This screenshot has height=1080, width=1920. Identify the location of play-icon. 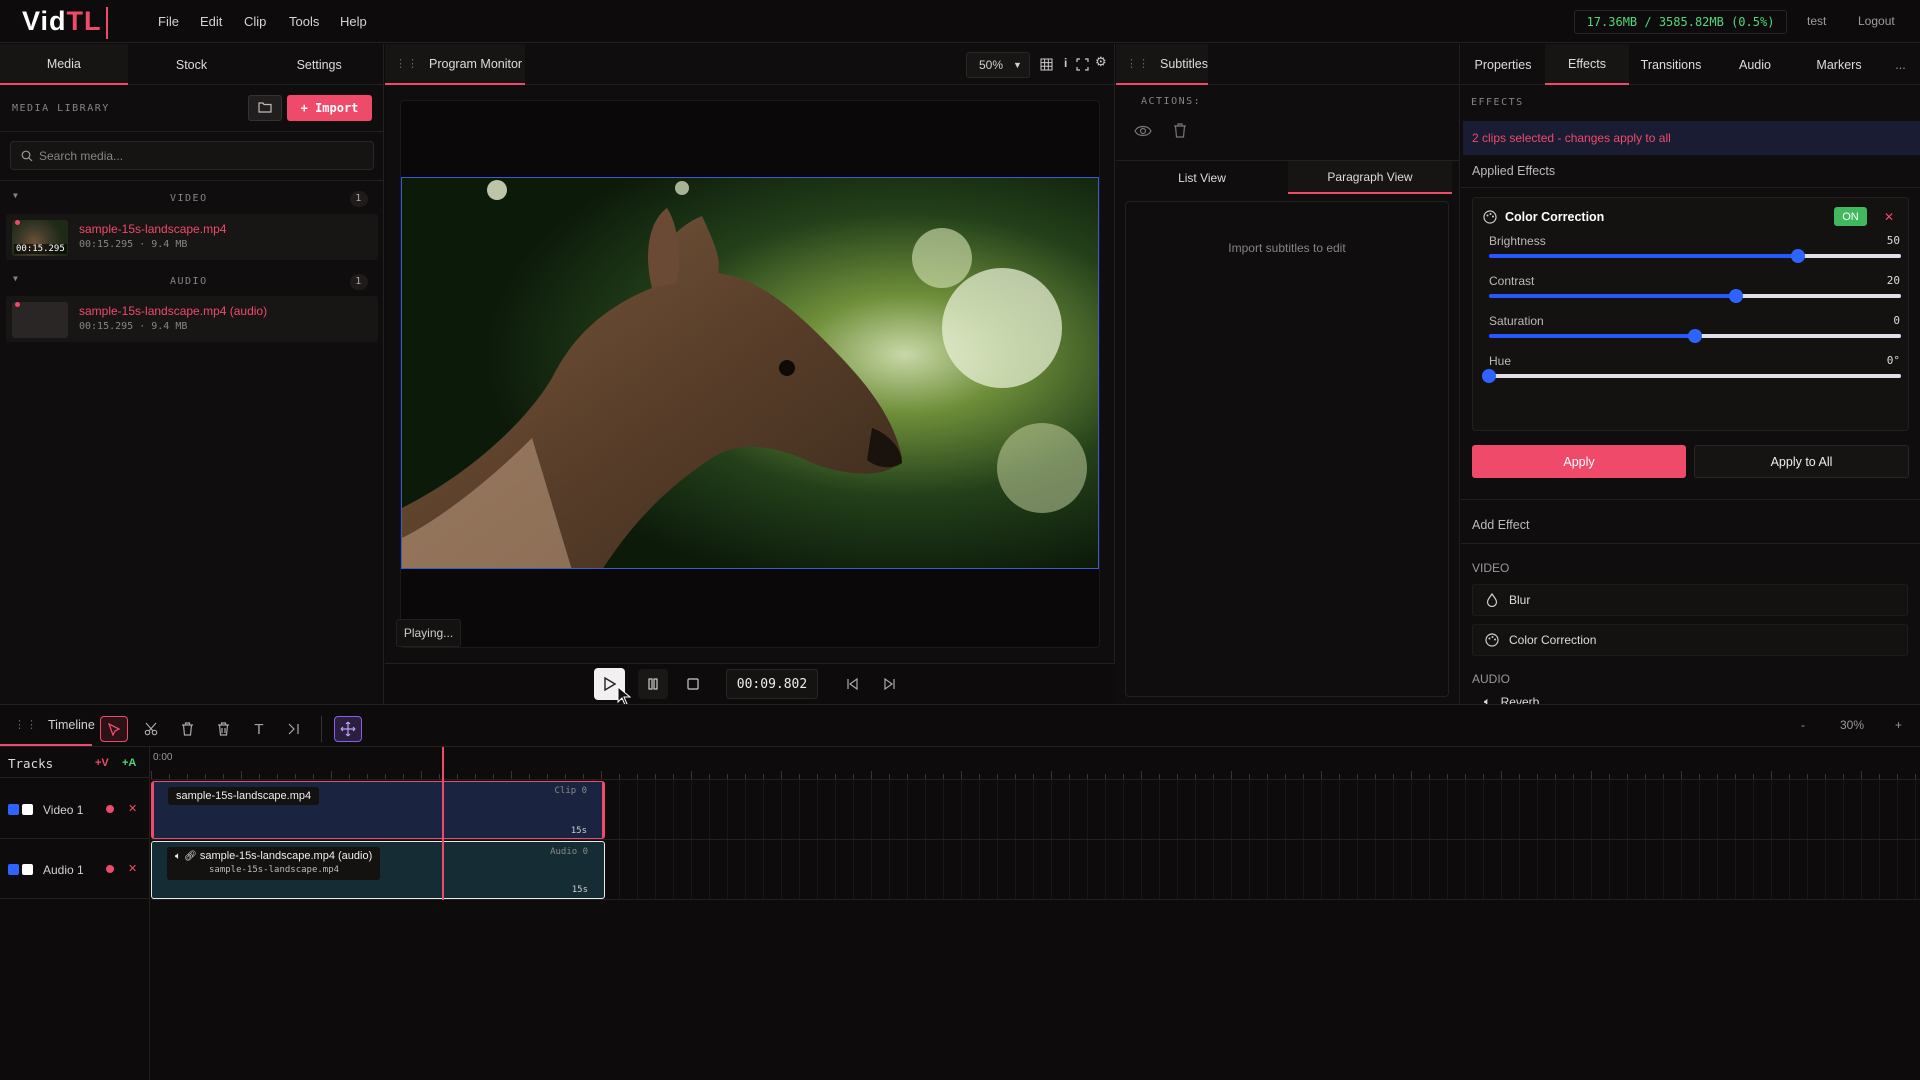
(609, 684).